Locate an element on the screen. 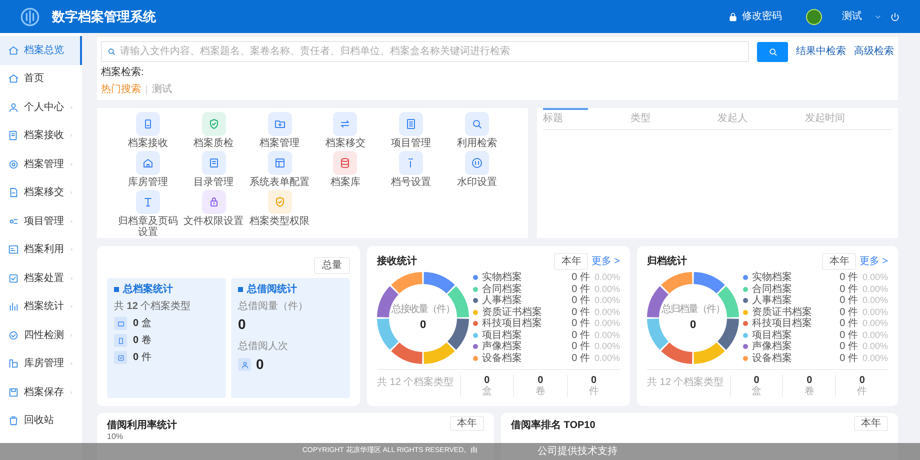 The image size is (920, 460). legend-label: 项目档案 is located at coordinates (772, 334).